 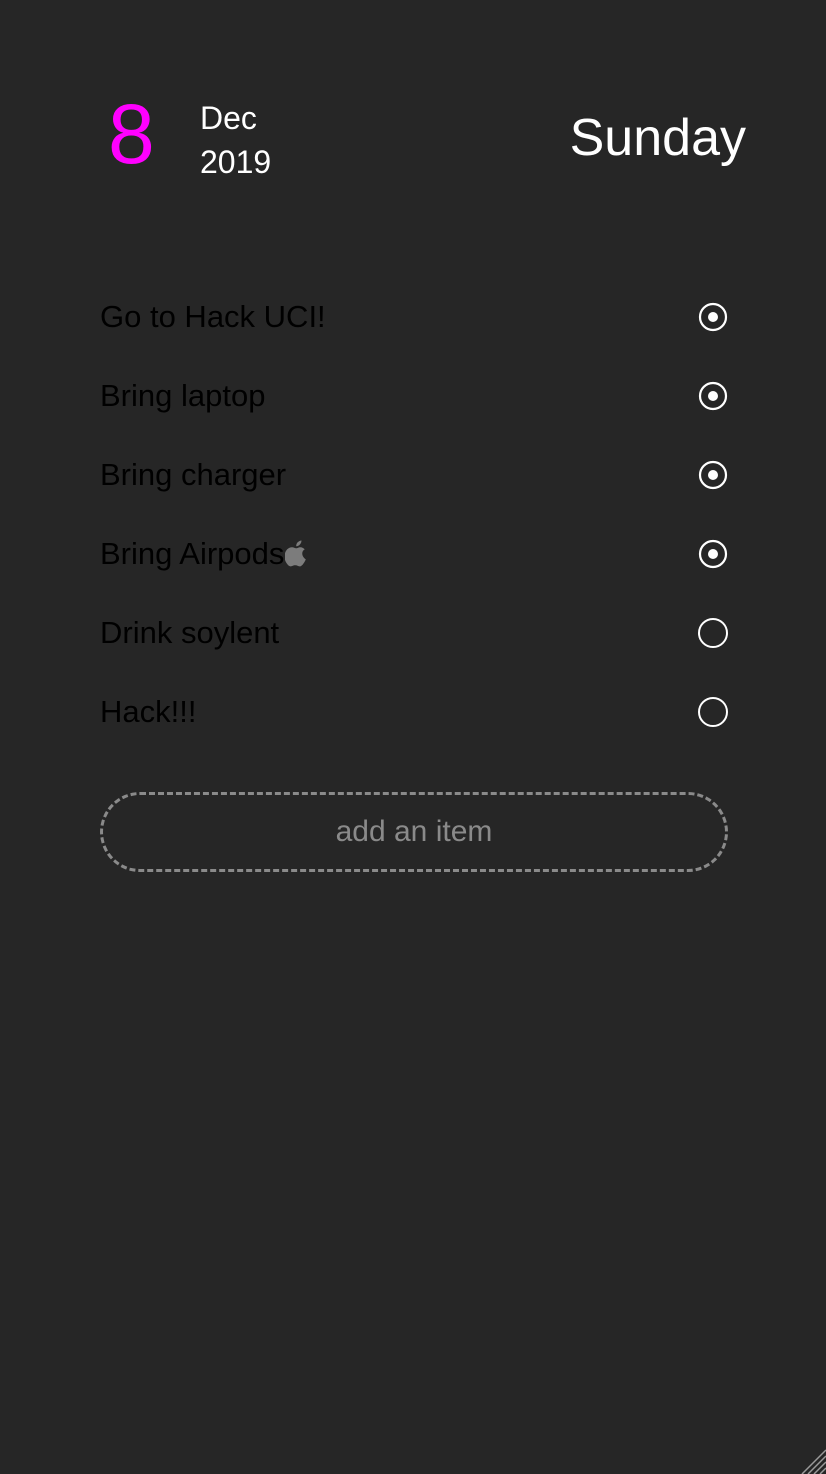 I want to click on add-item-label: add an item, so click(x=414, y=831).